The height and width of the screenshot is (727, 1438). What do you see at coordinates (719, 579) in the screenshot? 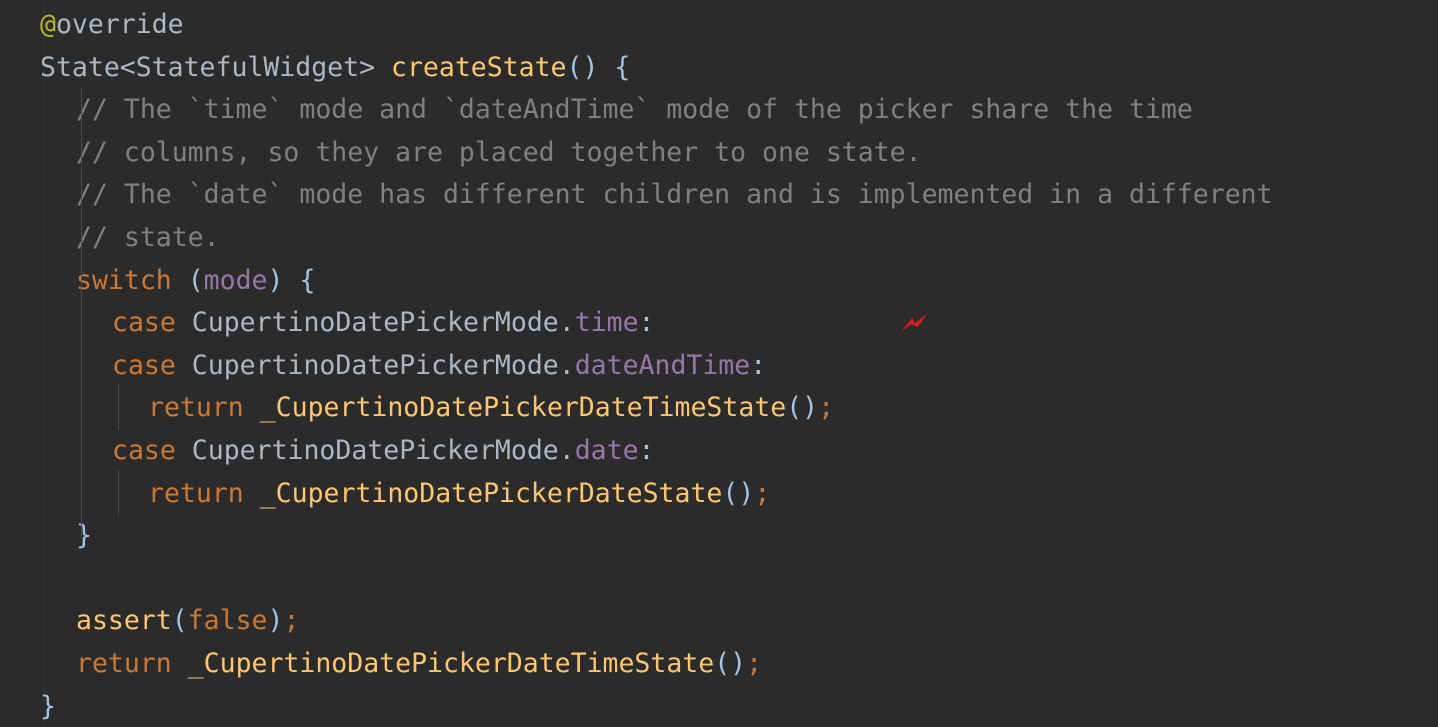
I see `code-line` at bounding box center [719, 579].